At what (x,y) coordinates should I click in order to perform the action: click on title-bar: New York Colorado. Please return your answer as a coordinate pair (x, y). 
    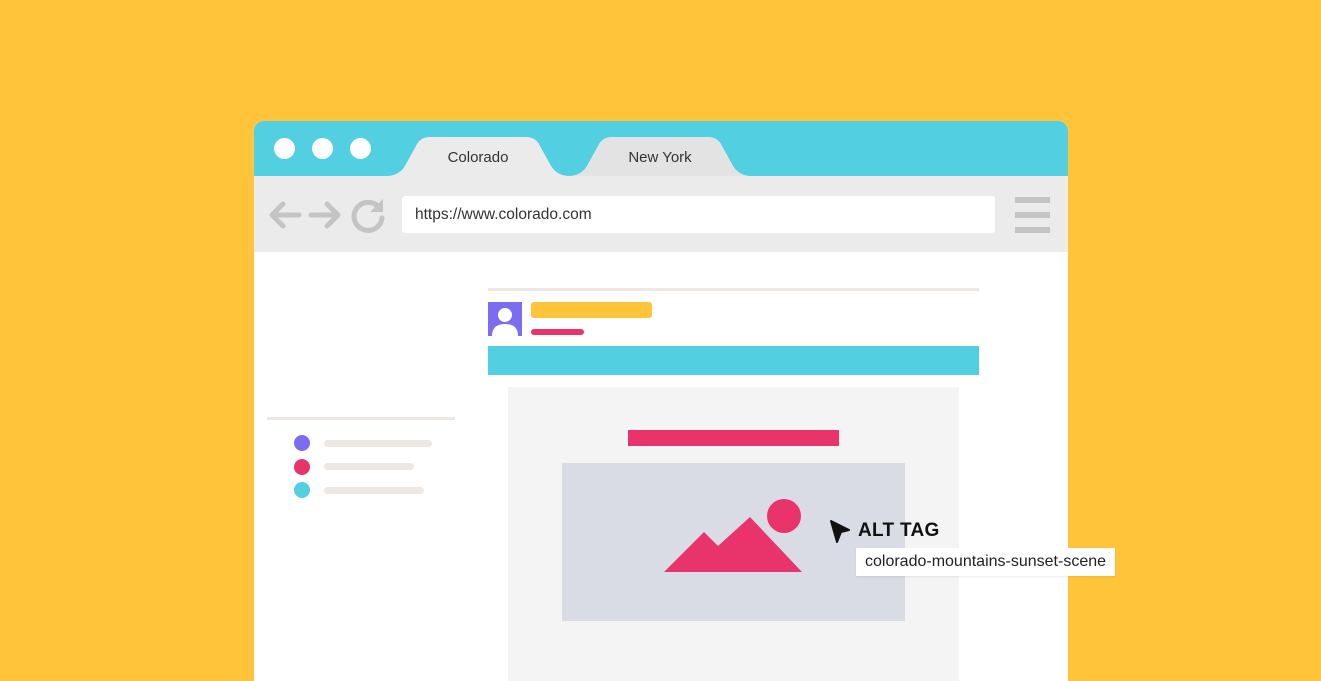
    Looking at the image, I should click on (661, 148).